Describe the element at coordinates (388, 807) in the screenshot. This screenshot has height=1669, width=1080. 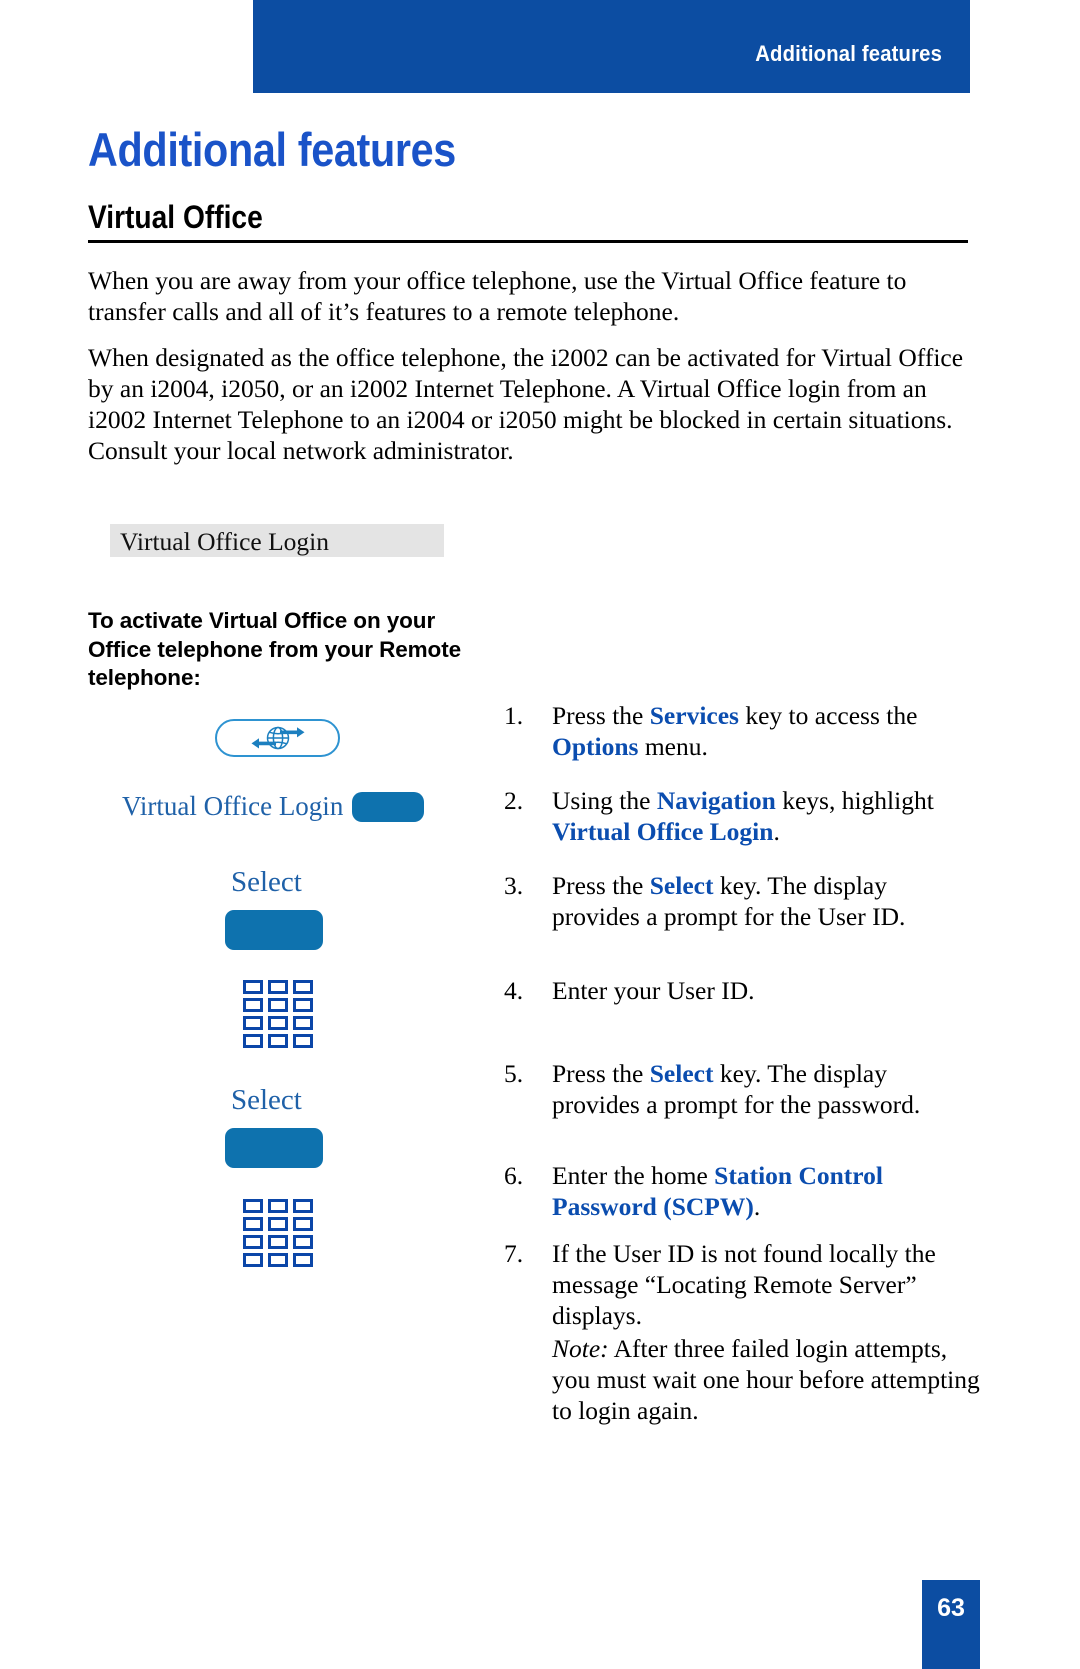
I see `line-key-button` at that location.